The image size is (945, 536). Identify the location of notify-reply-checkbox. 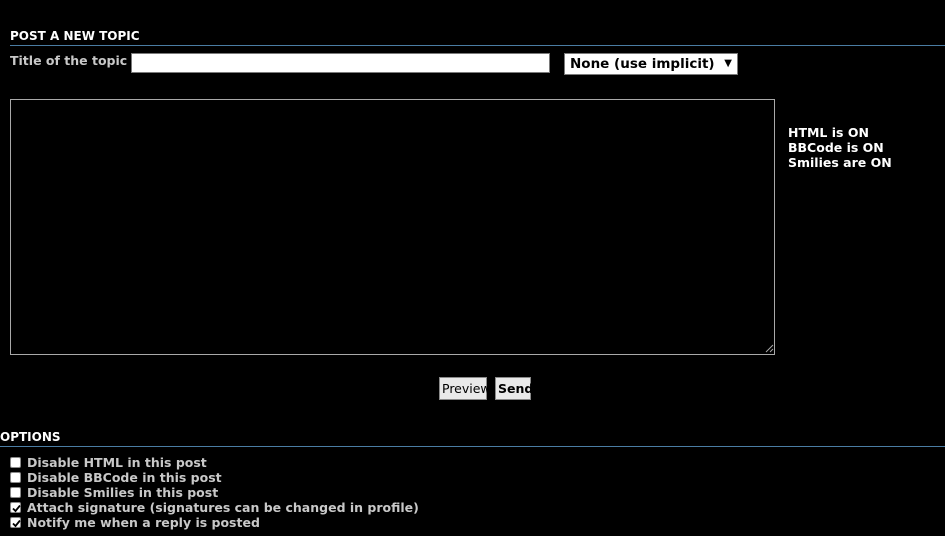
(15, 522).